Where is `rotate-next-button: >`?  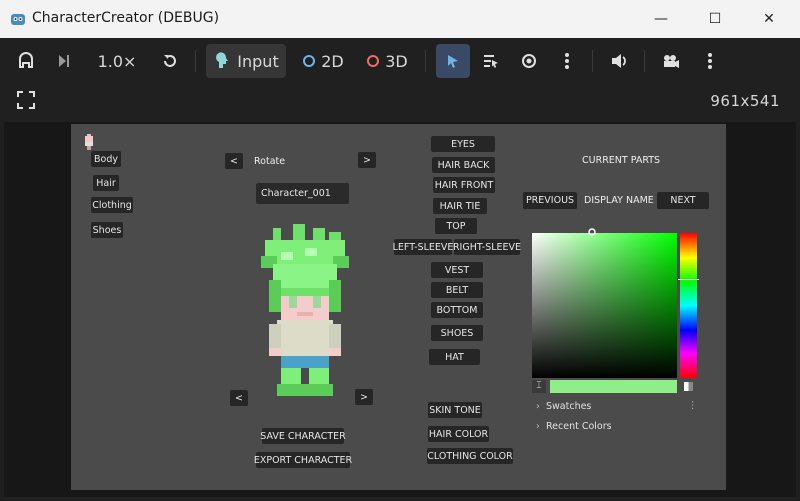 rotate-next-button: > is located at coordinates (367, 160).